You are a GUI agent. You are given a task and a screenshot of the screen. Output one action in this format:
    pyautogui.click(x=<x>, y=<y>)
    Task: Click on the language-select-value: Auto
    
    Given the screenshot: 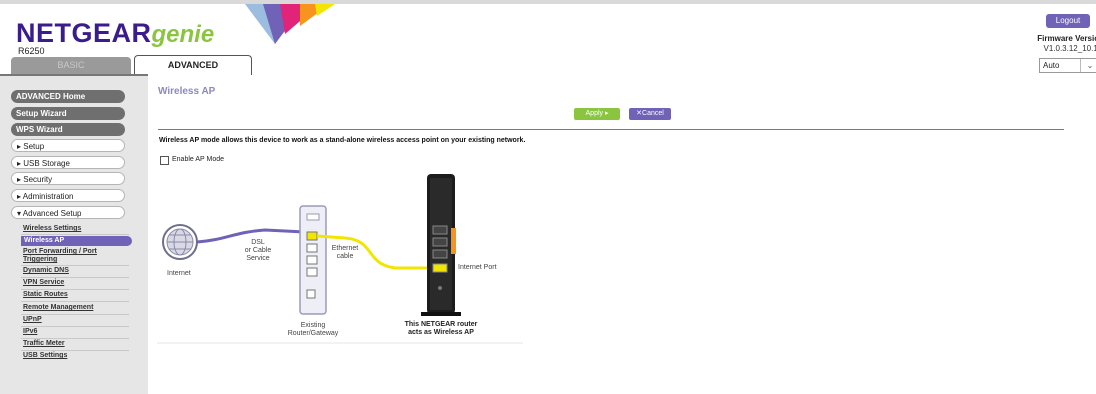 What is the action you would take?
    pyautogui.click(x=1049, y=65)
    